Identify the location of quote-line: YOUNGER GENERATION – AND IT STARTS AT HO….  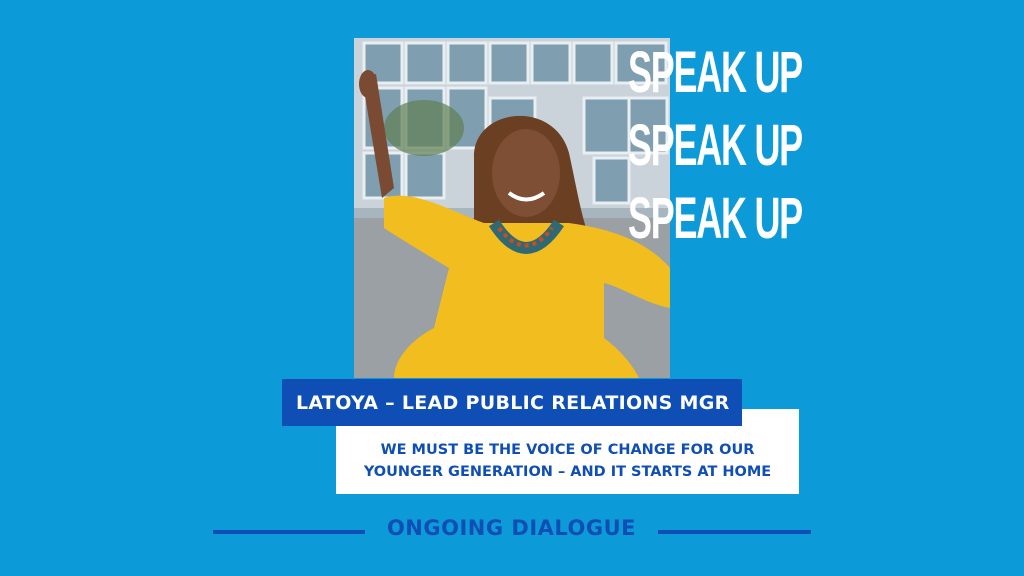
(567, 472).